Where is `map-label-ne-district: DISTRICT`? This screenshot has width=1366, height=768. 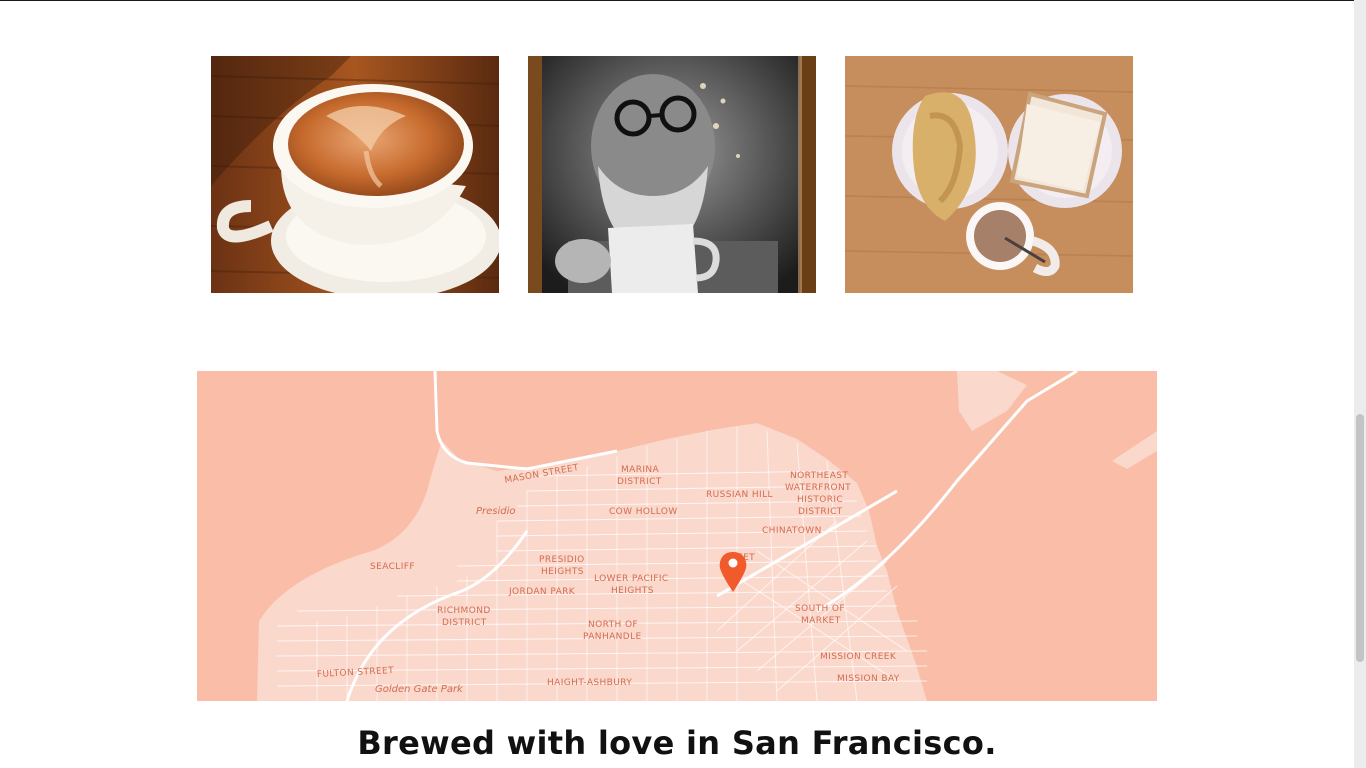 map-label-ne-district: DISTRICT is located at coordinates (820, 512).